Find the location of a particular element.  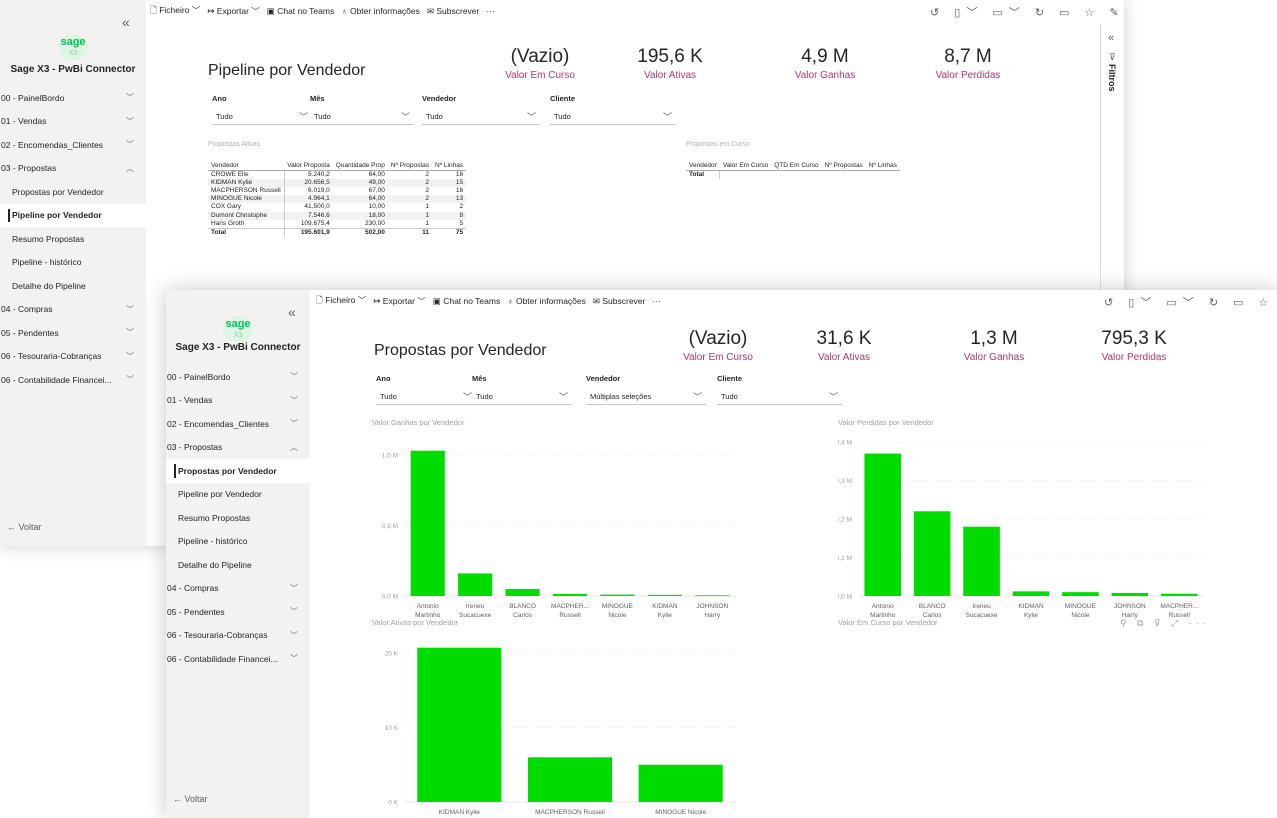

table-row: KIDMAN Kylie 20.656,5 49,00 2 15 is located at coordinates (337, 182).